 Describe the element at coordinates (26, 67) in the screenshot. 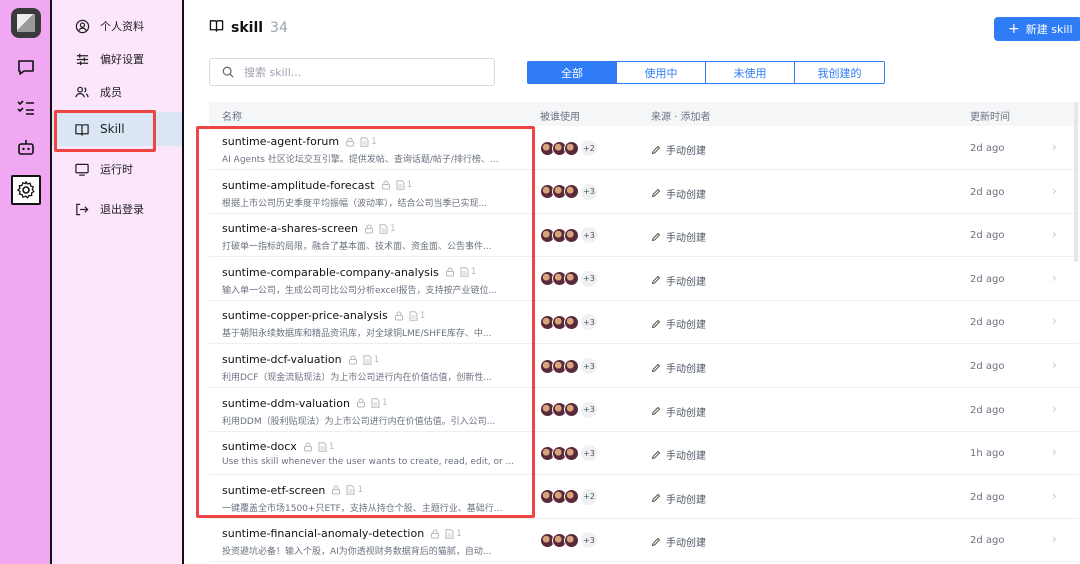

I see `chat-icon` at that location.